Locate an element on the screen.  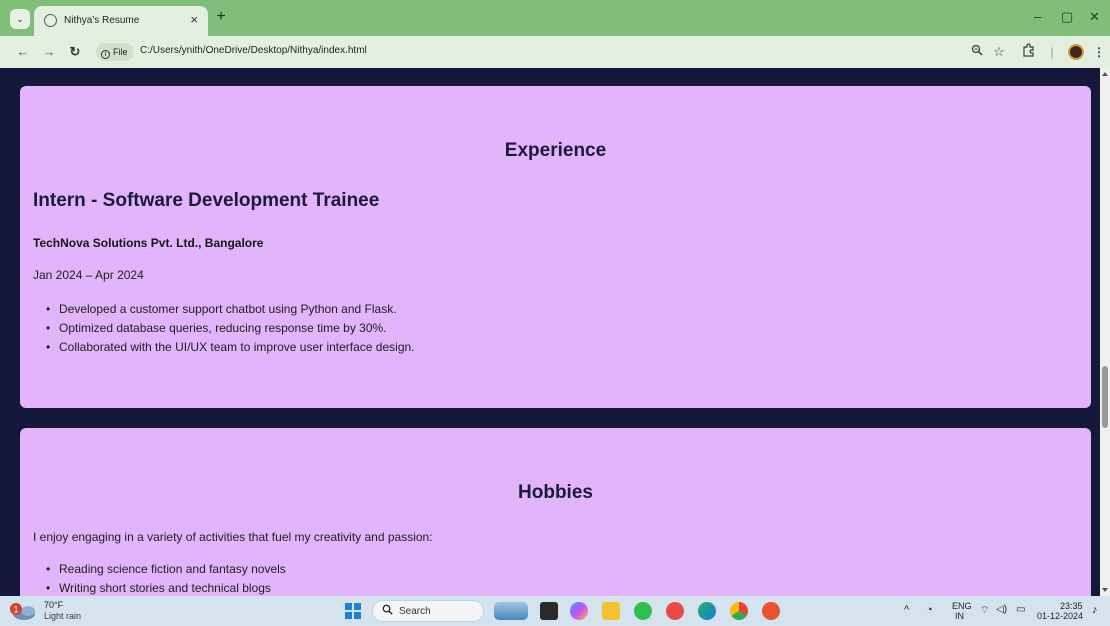
minimize-icon: – is located at coordinates (1037, 17).